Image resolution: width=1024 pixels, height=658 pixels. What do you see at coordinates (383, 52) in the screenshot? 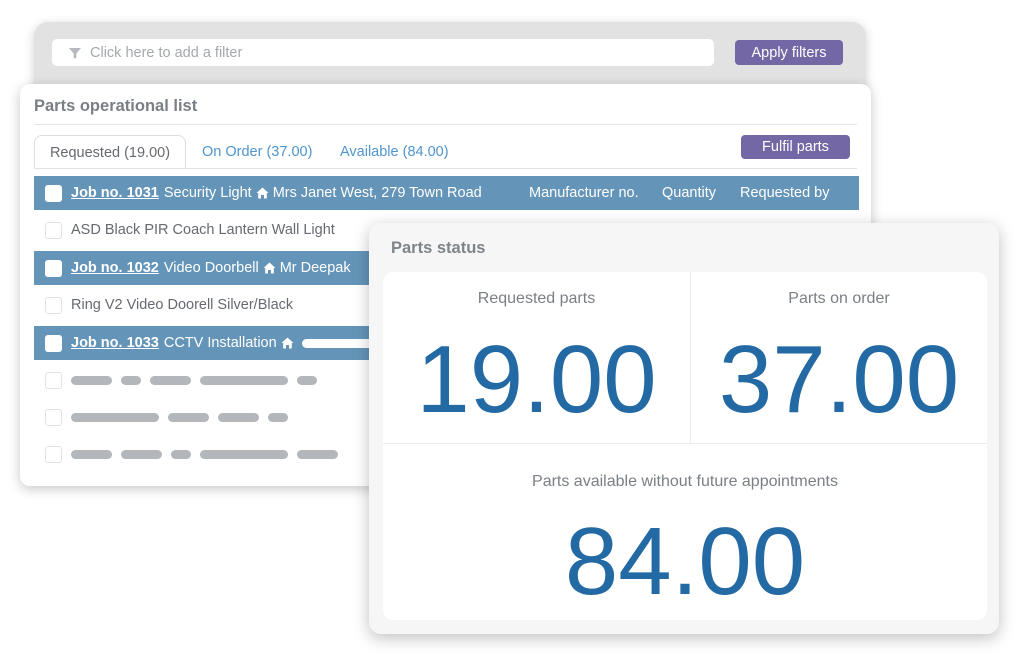
I see `filter-input: Click here to add a filter` at bounding box center [383, 52].